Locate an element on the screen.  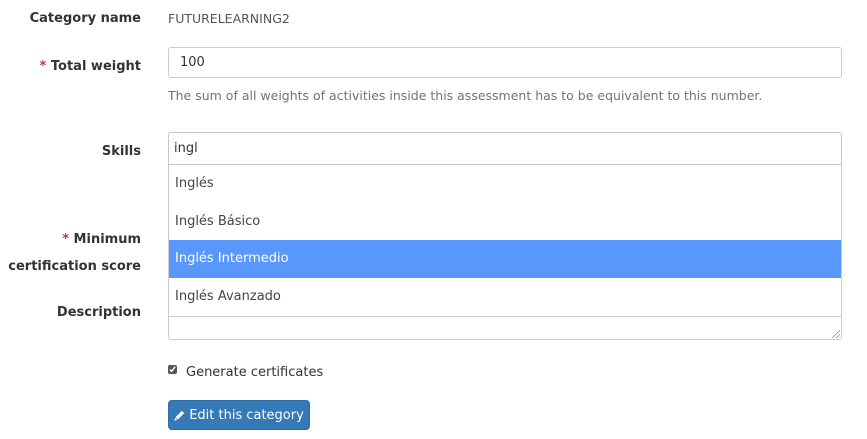
skills-option: Inglés is located at coordinates (505, 184).